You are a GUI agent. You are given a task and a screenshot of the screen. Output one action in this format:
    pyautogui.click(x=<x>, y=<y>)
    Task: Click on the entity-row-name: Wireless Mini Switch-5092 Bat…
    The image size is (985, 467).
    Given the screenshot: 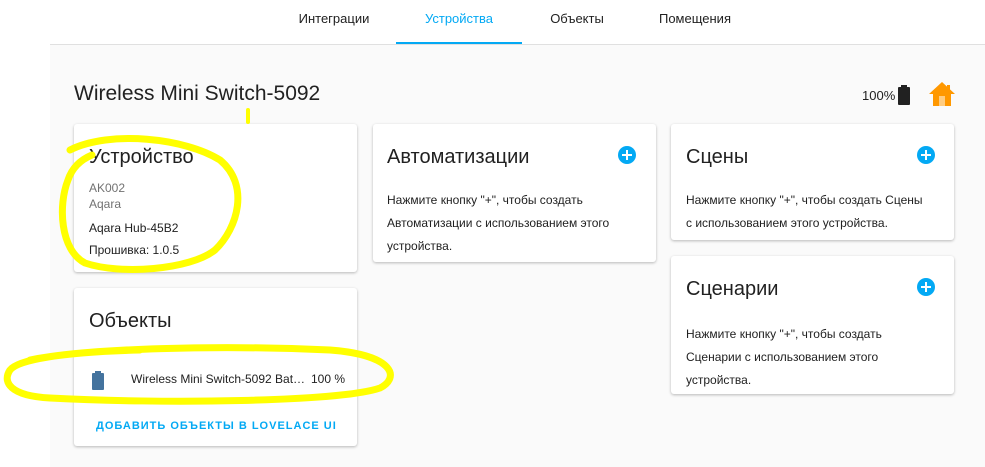 What is the action you would take?
    pyautogui.click(x=218, y=379)
    